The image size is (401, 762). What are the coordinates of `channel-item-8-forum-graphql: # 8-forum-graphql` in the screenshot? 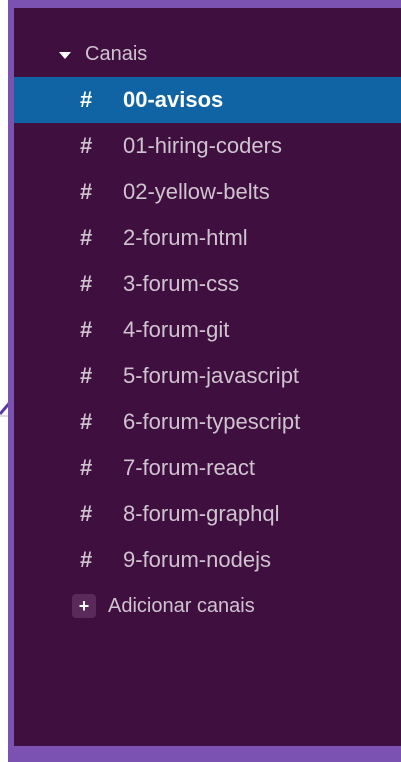 It's located at (207, 514).